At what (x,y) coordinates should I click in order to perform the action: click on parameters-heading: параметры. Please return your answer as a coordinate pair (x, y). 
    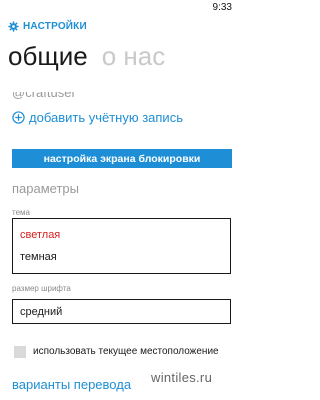
    Looking at the image, I should click on (45, 188).